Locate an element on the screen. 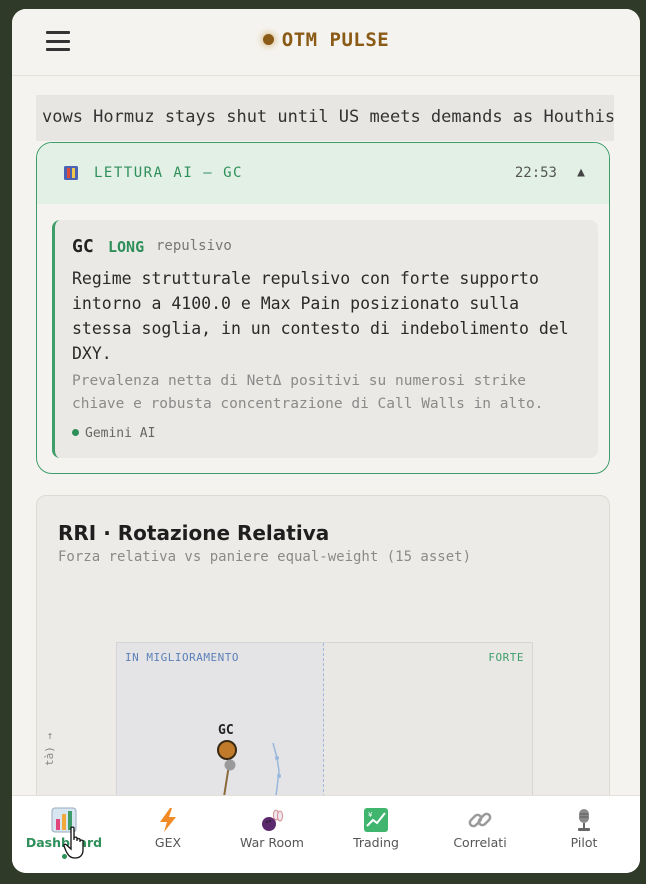 This screenshot has height=884, width=646. regime-label: repulsivo is located at coordinates (194, 246).